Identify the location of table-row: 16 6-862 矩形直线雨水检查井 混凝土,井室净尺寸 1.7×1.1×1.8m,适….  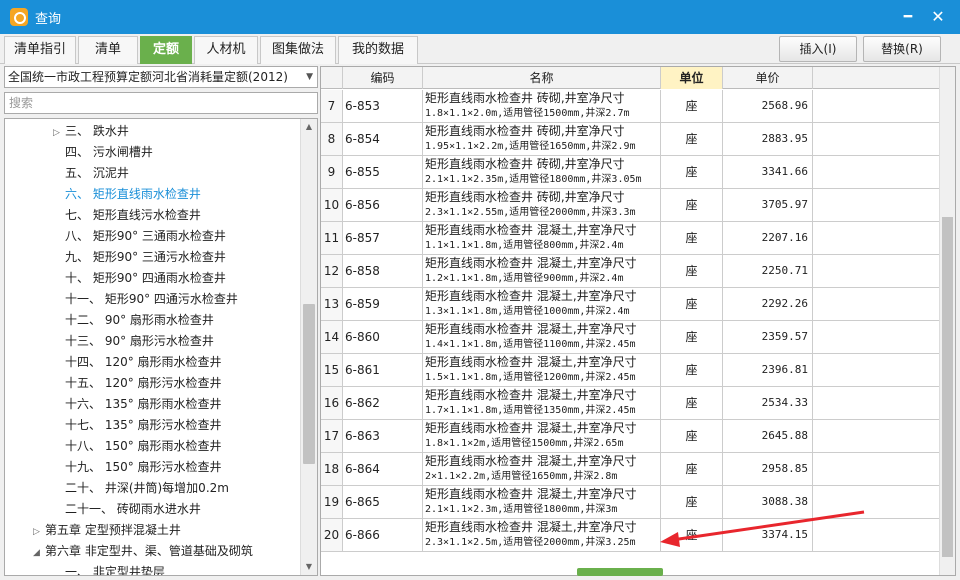
(631, 403).